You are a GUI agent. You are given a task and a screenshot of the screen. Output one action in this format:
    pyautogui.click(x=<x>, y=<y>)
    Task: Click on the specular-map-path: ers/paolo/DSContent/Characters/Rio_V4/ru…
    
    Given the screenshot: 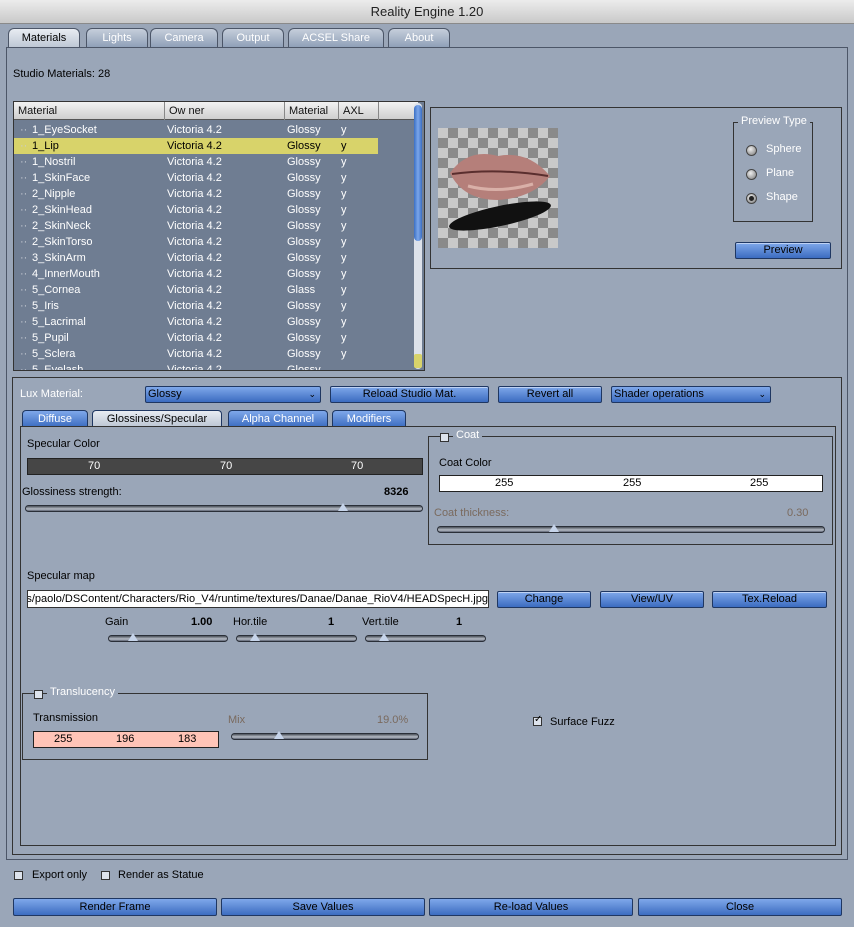 What is the action you would take?
    pyautogui.click(x=258, y=599)
    